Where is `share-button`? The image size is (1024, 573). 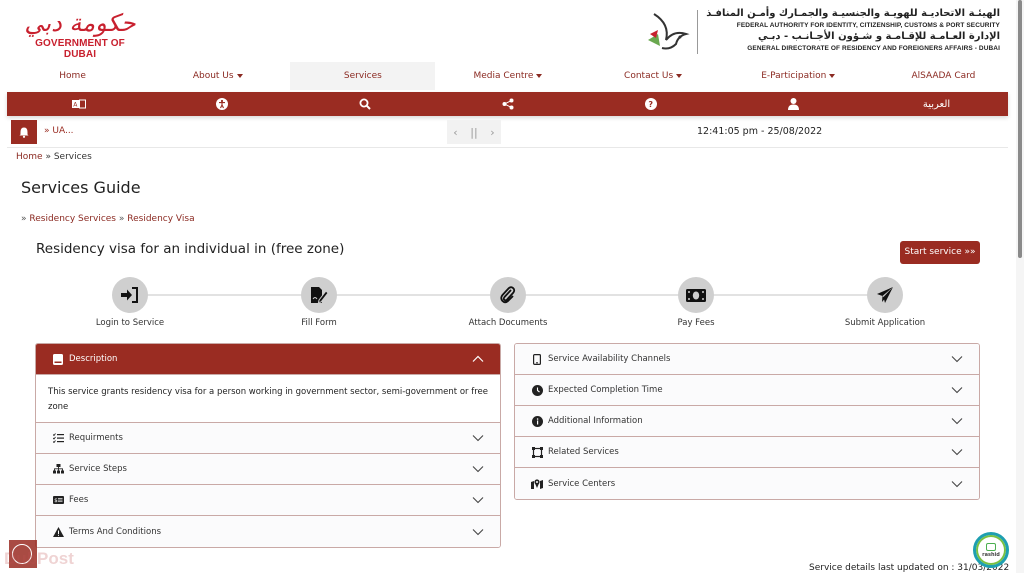
share-button is located at coordinates (507, 104).